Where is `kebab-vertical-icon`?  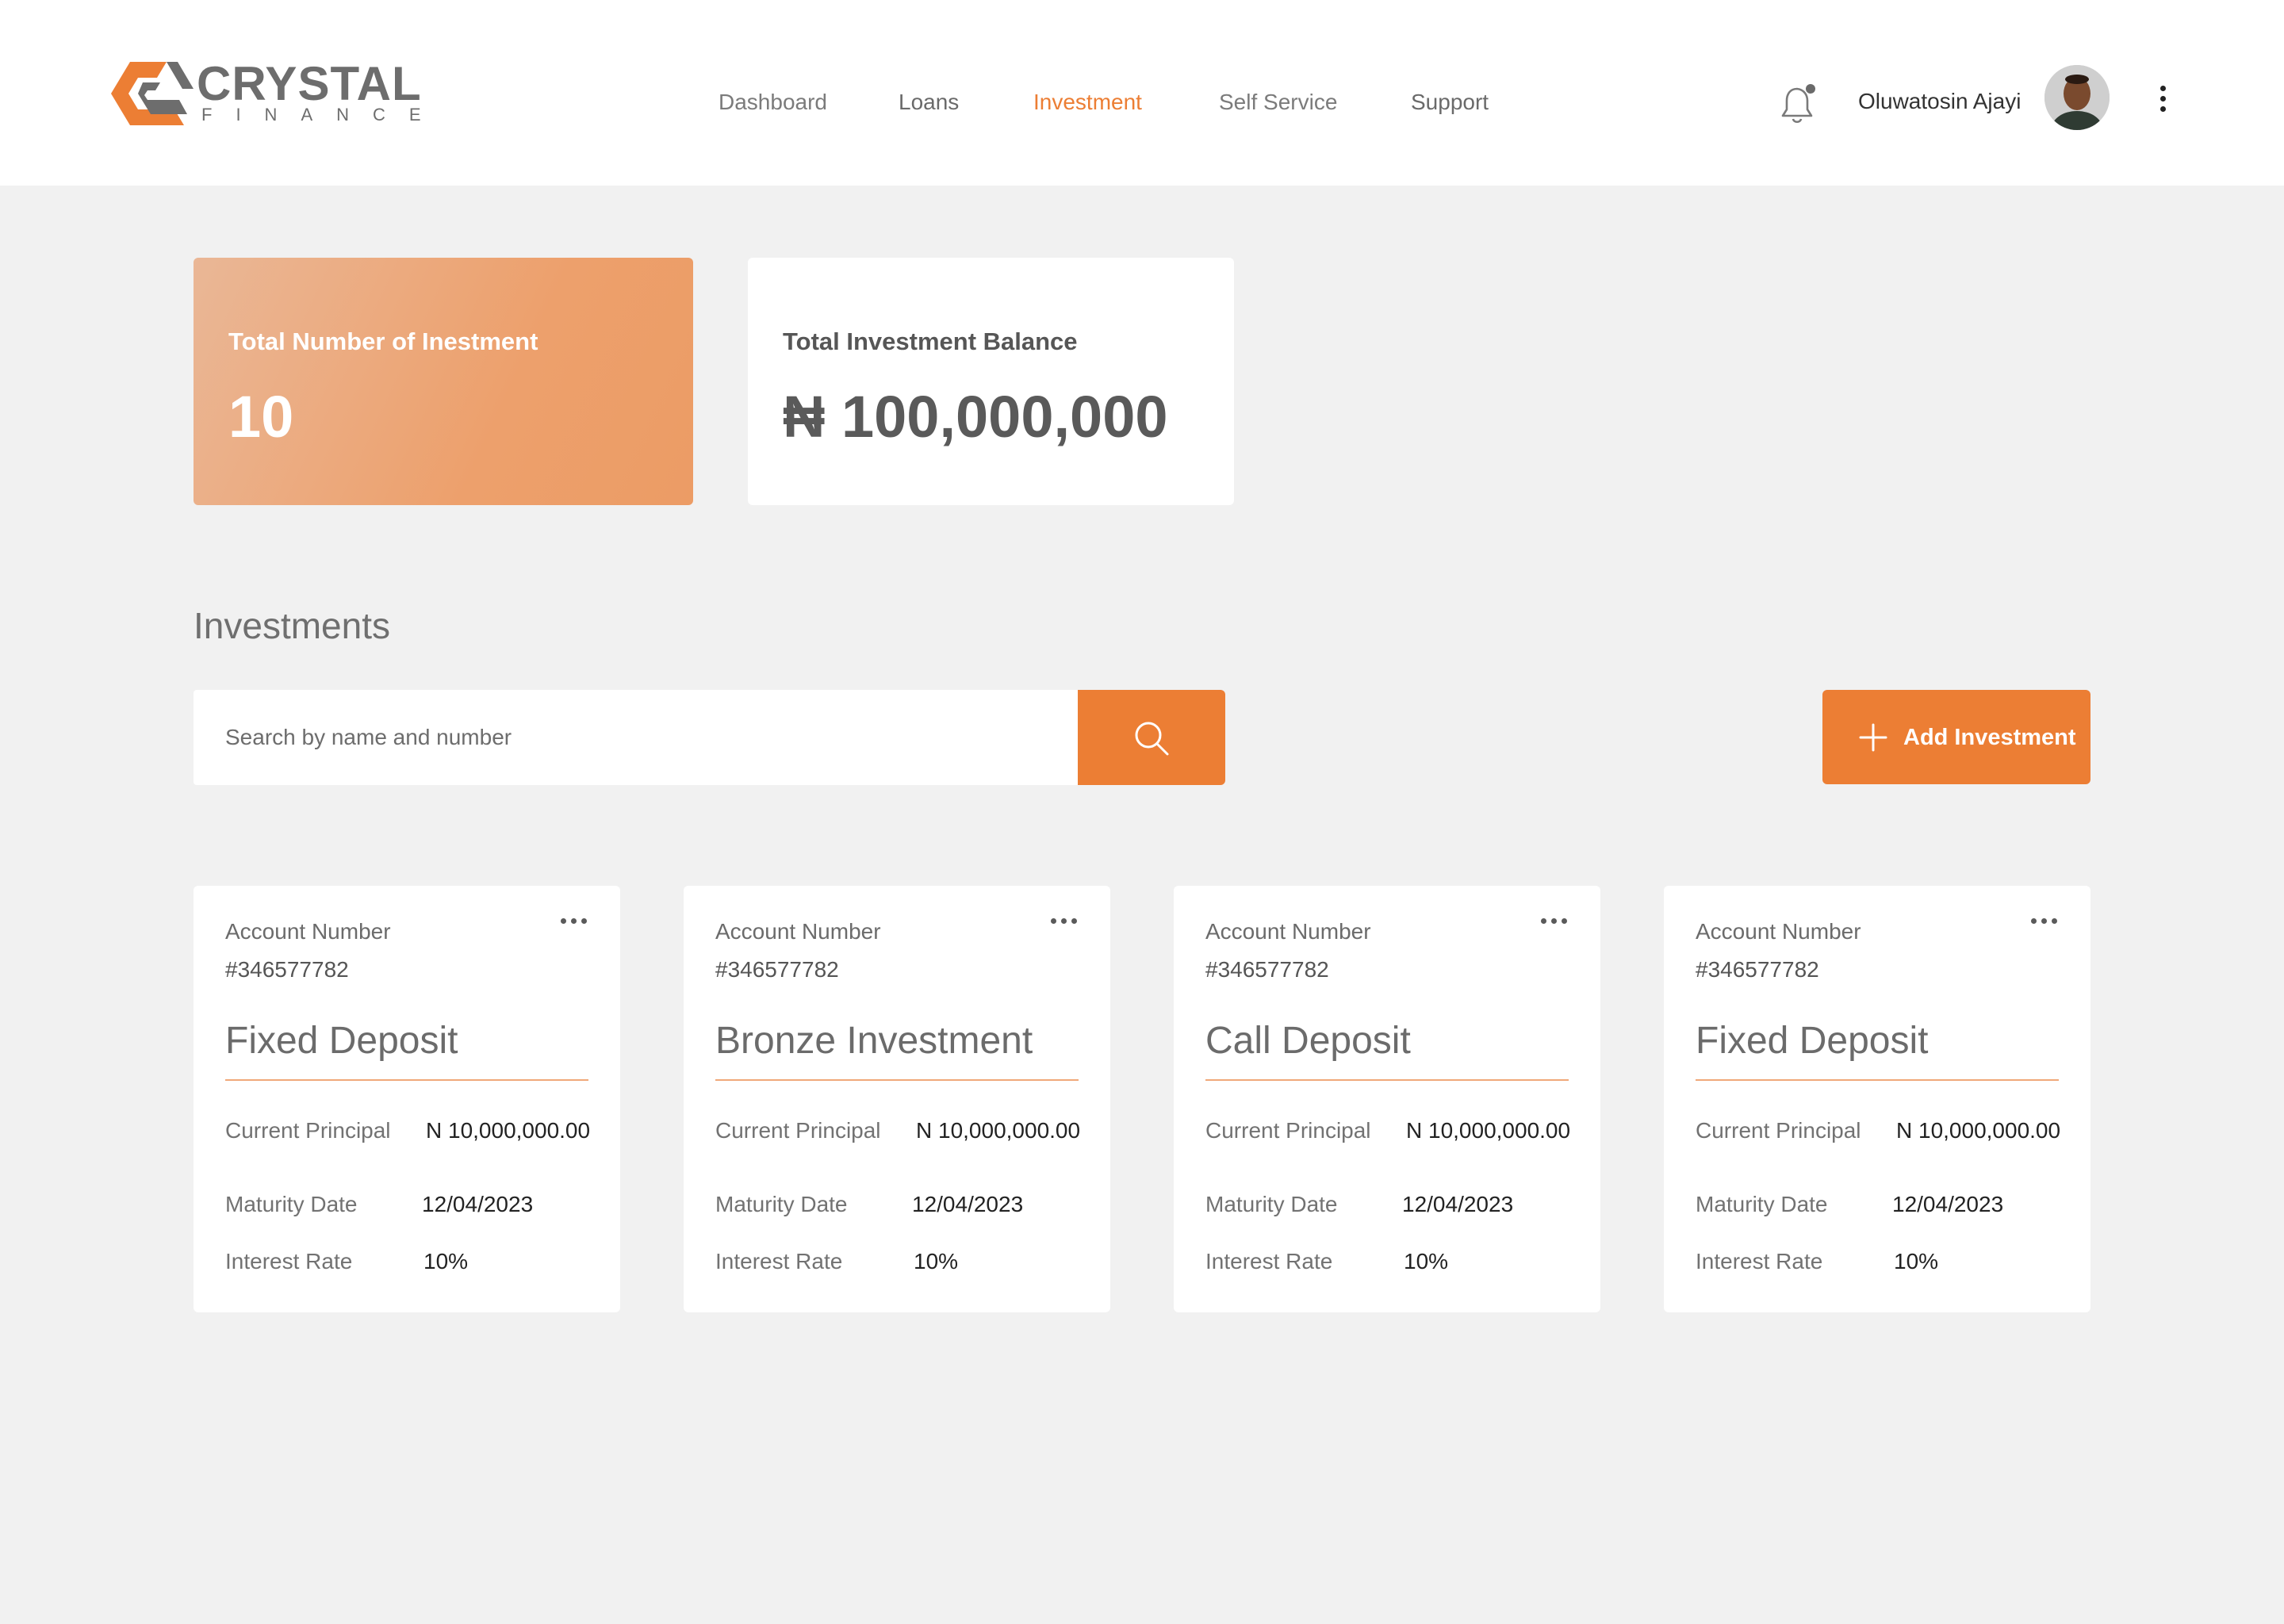
kebab-vertical-icon is located at coordinates (2163, 101).